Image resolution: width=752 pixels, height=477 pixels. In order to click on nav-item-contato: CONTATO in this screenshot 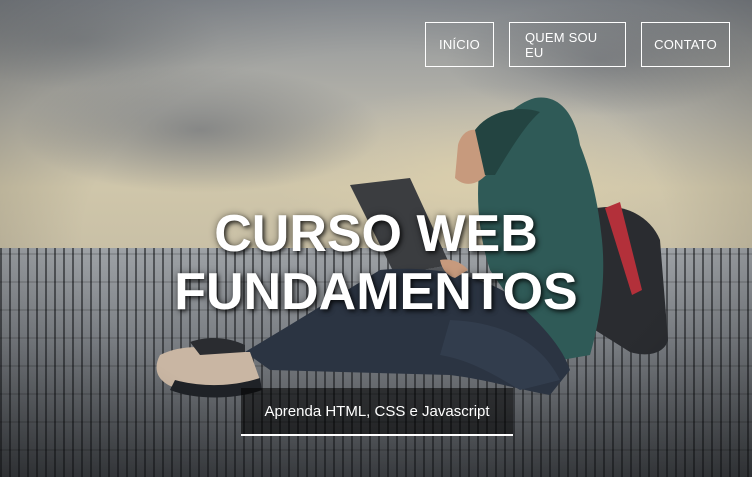, I will do `click(685, 44)`.